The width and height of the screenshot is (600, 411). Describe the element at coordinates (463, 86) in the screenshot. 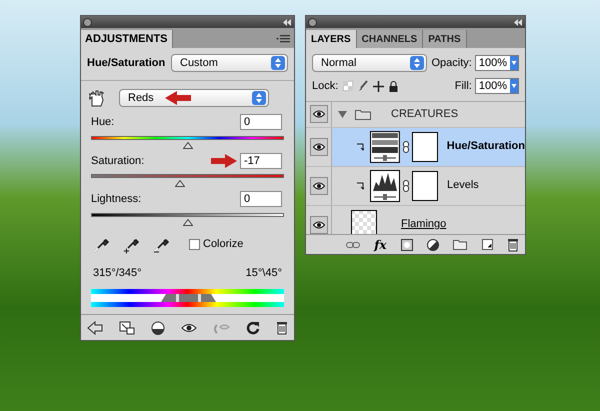

I see `fill-label: Fill:` at that location.